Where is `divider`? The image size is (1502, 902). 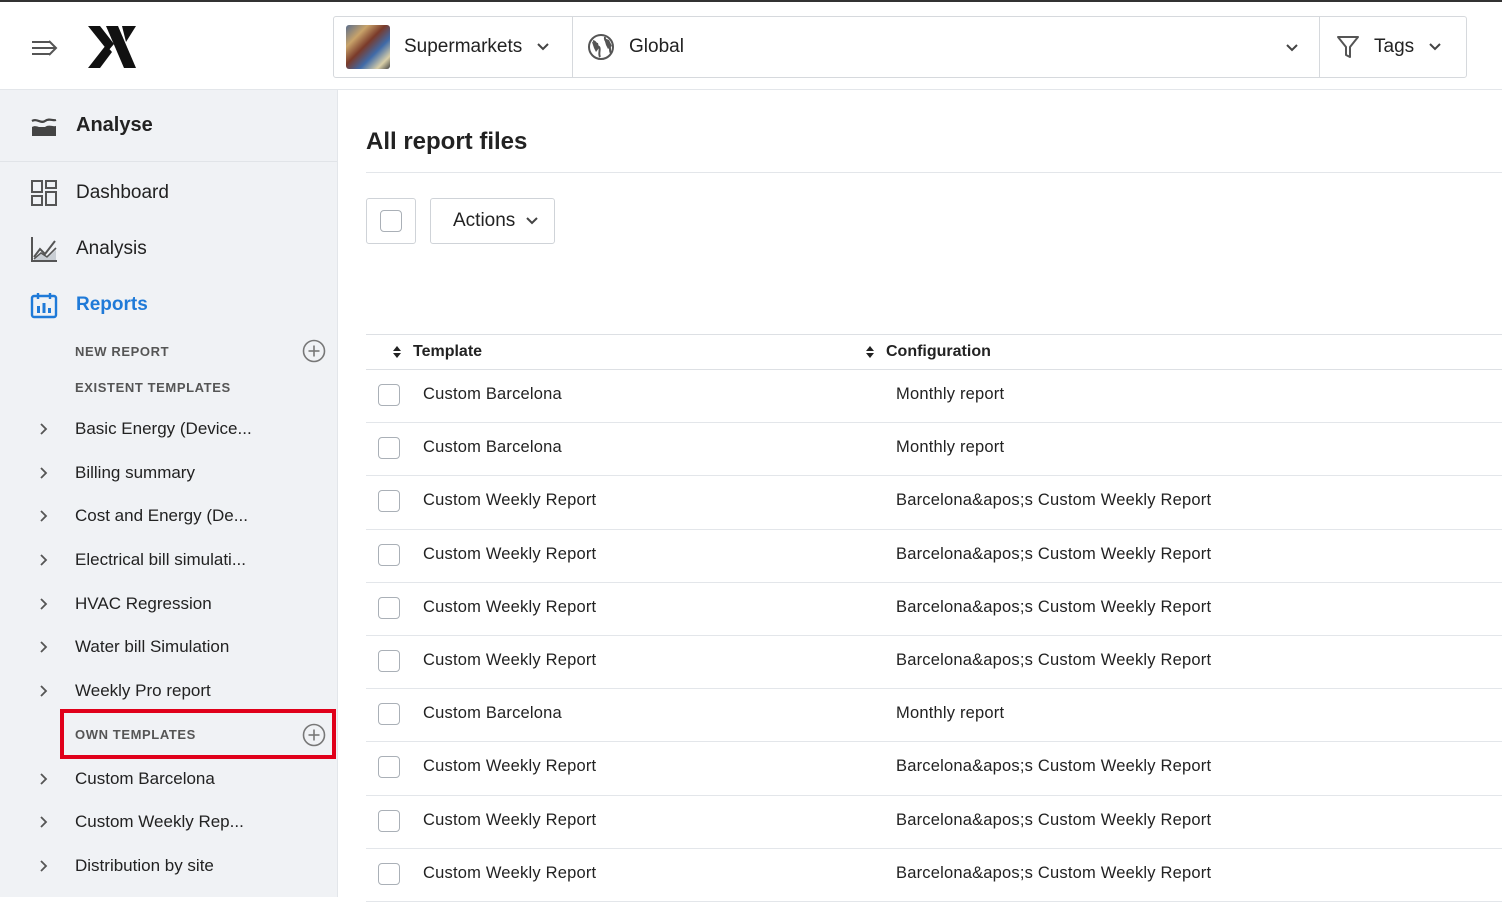 divider is located at coordinates (934, 172).